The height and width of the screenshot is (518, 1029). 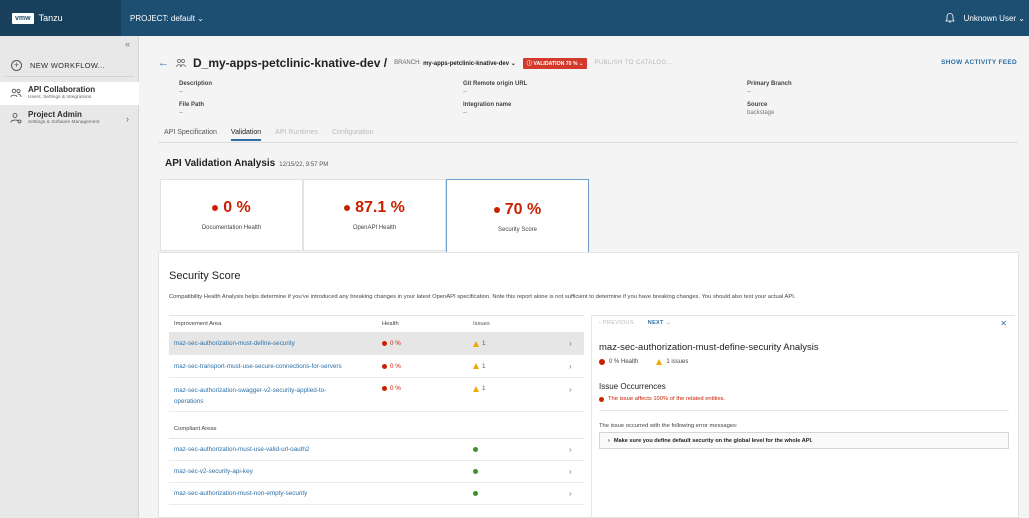 I want to click on column-header: Improvement Area, so click(x=198, y=324).